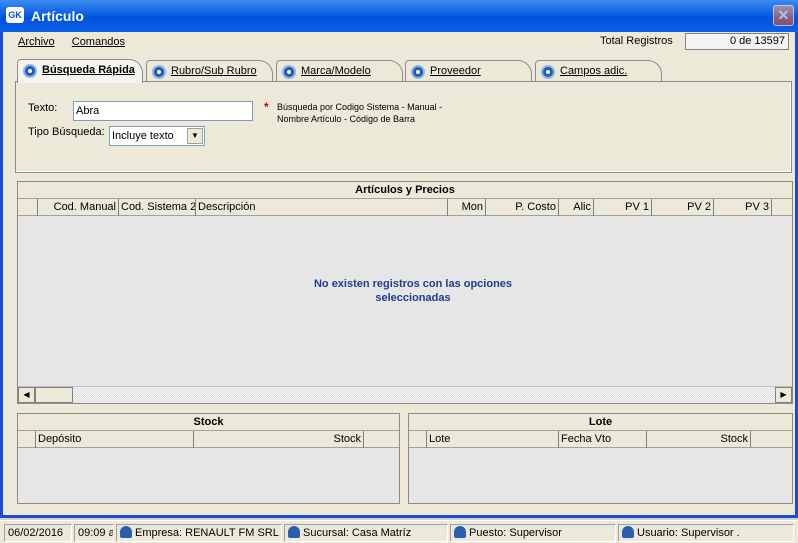 The height and width of the screenshot is (543, 798). What do you see at coordinates (98, 42) in the screenshot?
I see `menu-comandos: Comandos` at bounding box center [98, 42].